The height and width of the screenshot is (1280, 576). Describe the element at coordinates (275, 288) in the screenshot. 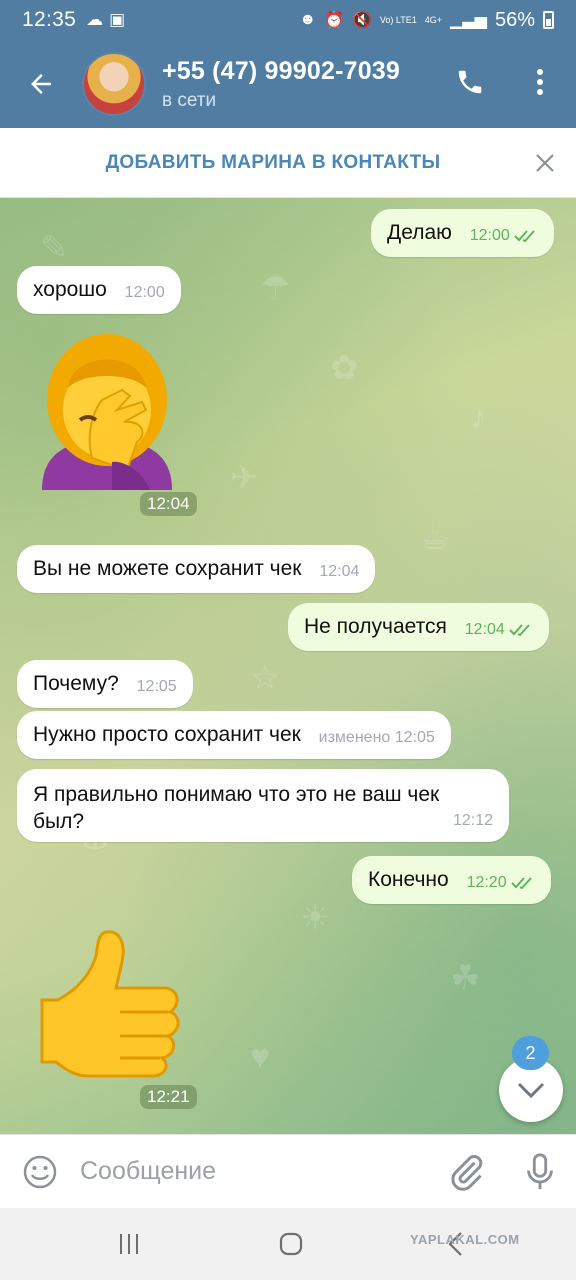

I see `doodle-icon: ☂` at that location.